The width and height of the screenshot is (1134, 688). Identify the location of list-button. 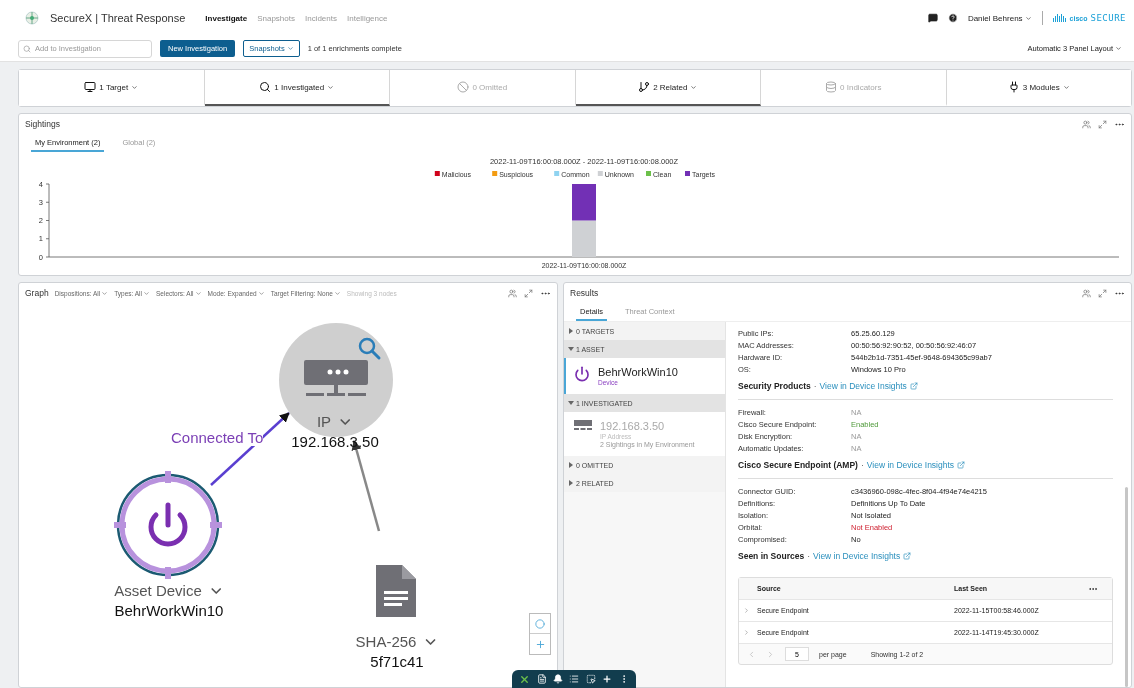
(574, 679).